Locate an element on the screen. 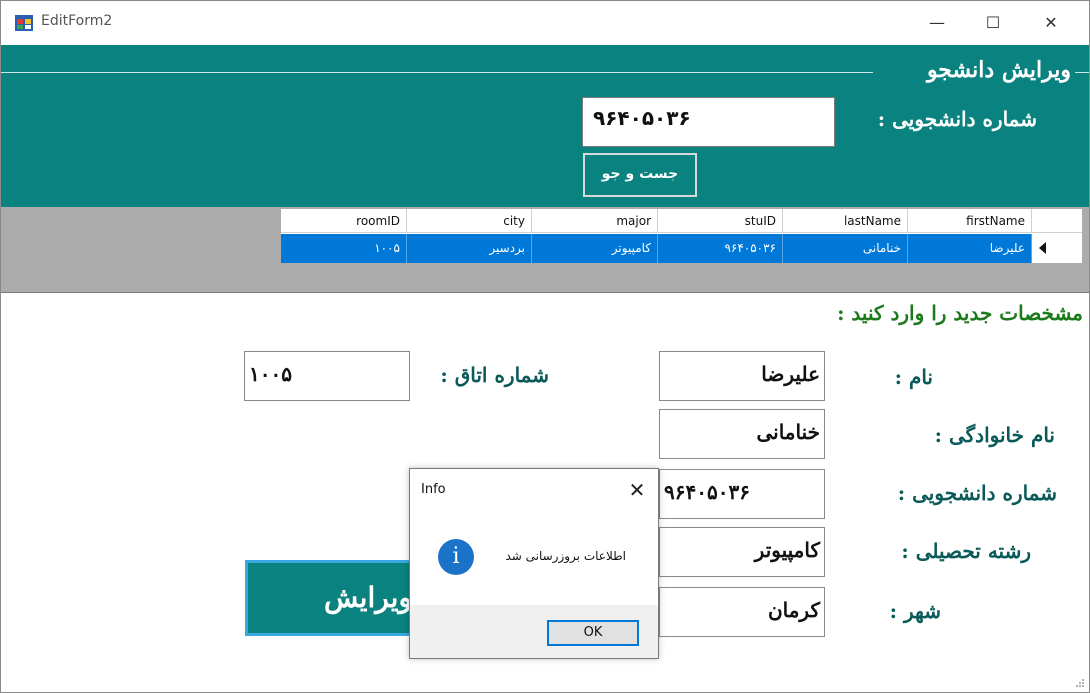 The height and width of the screenshot is (693, 1090). first-name-label: نام : is located at coordinates (913, 377).